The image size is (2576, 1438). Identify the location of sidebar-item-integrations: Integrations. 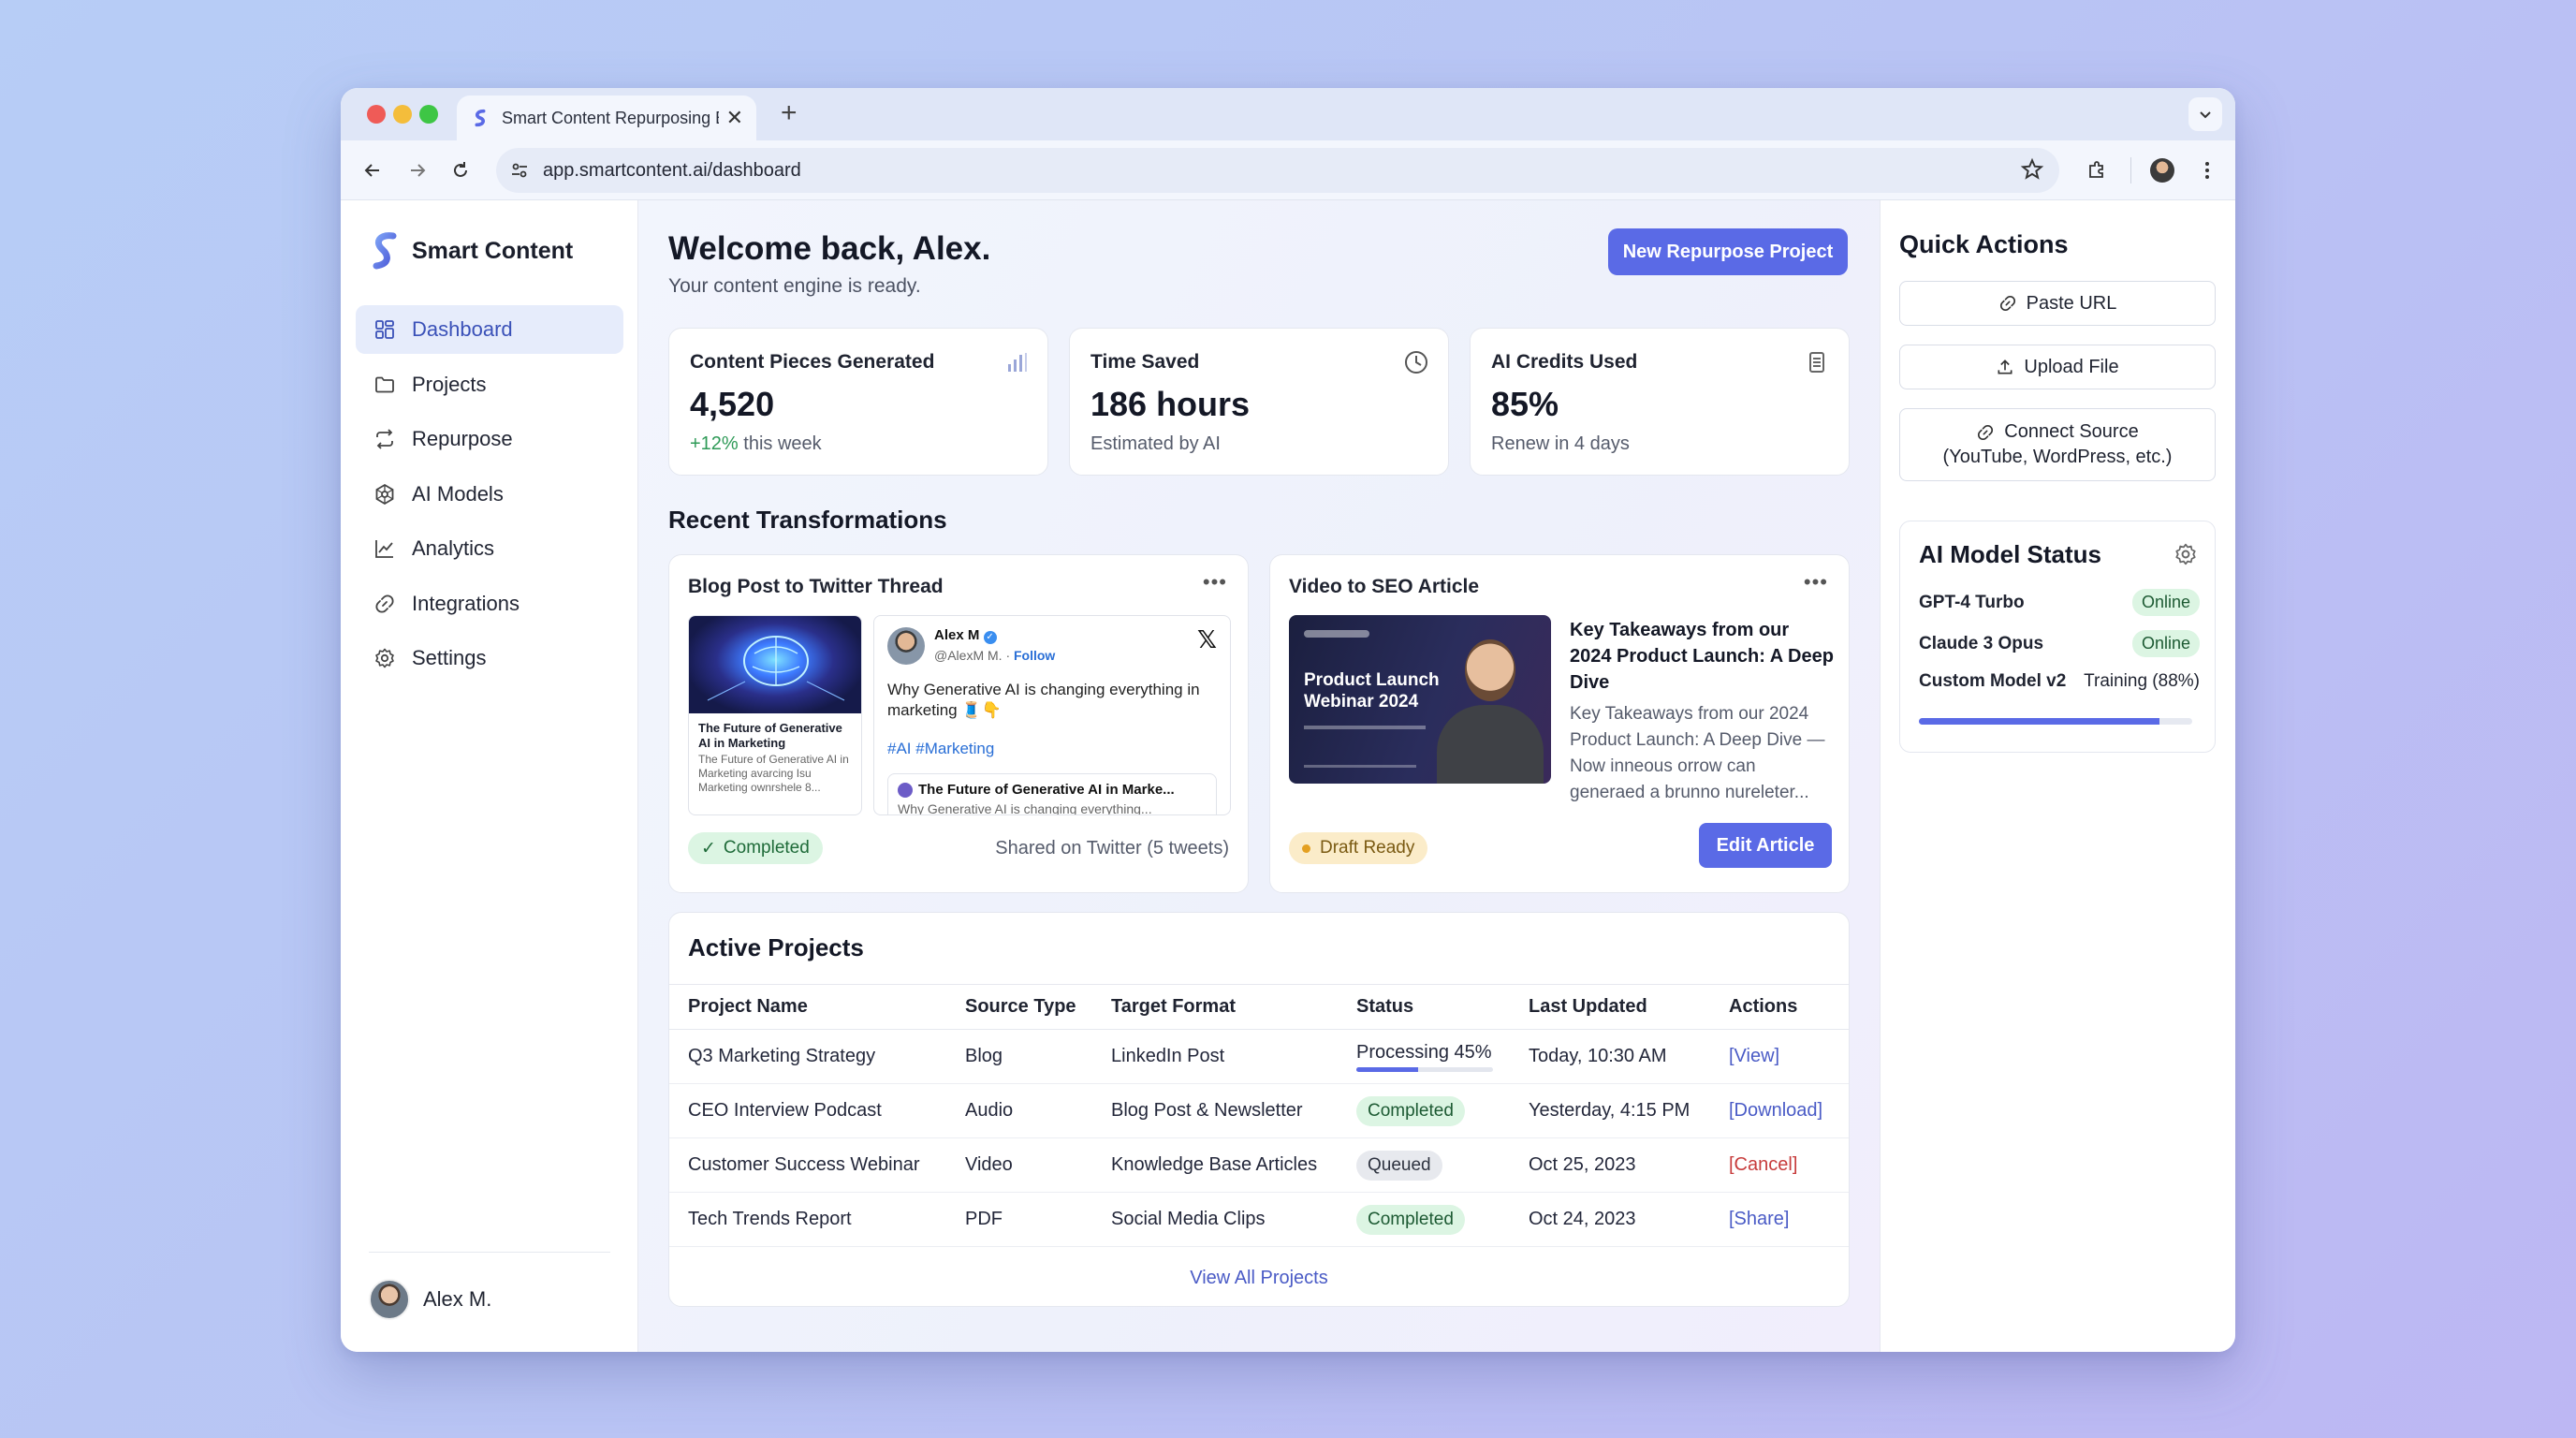
(489, 604).